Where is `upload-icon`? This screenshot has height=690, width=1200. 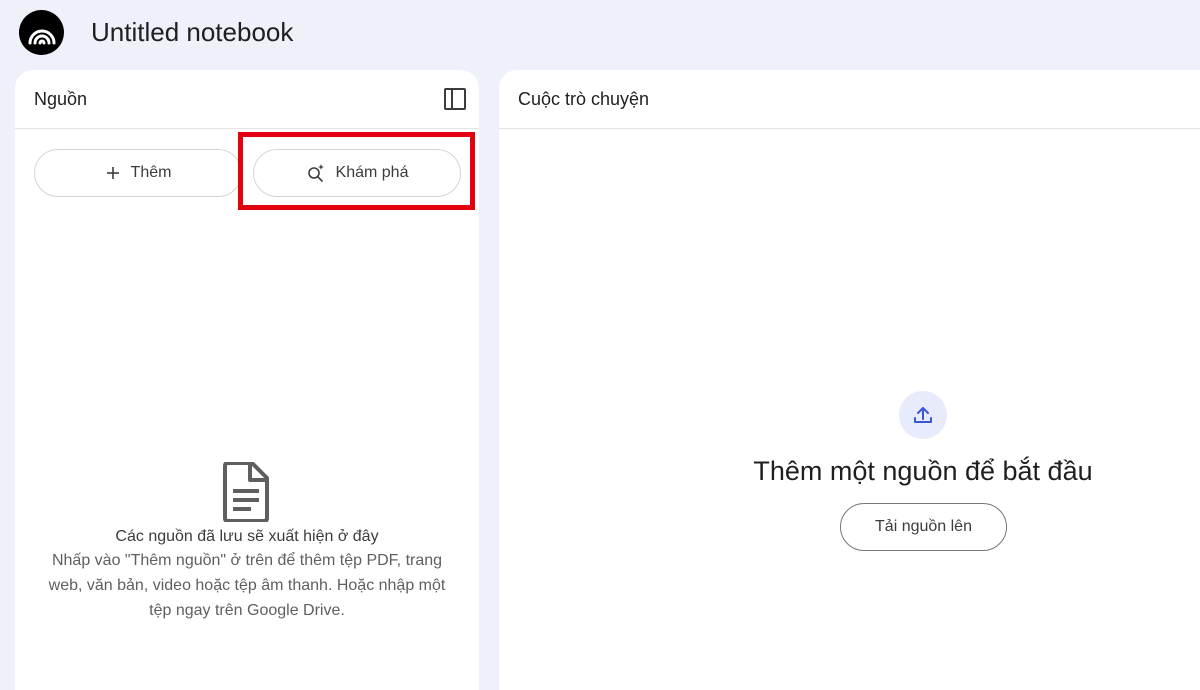 upload-icon is located at coordinates (923, 415).